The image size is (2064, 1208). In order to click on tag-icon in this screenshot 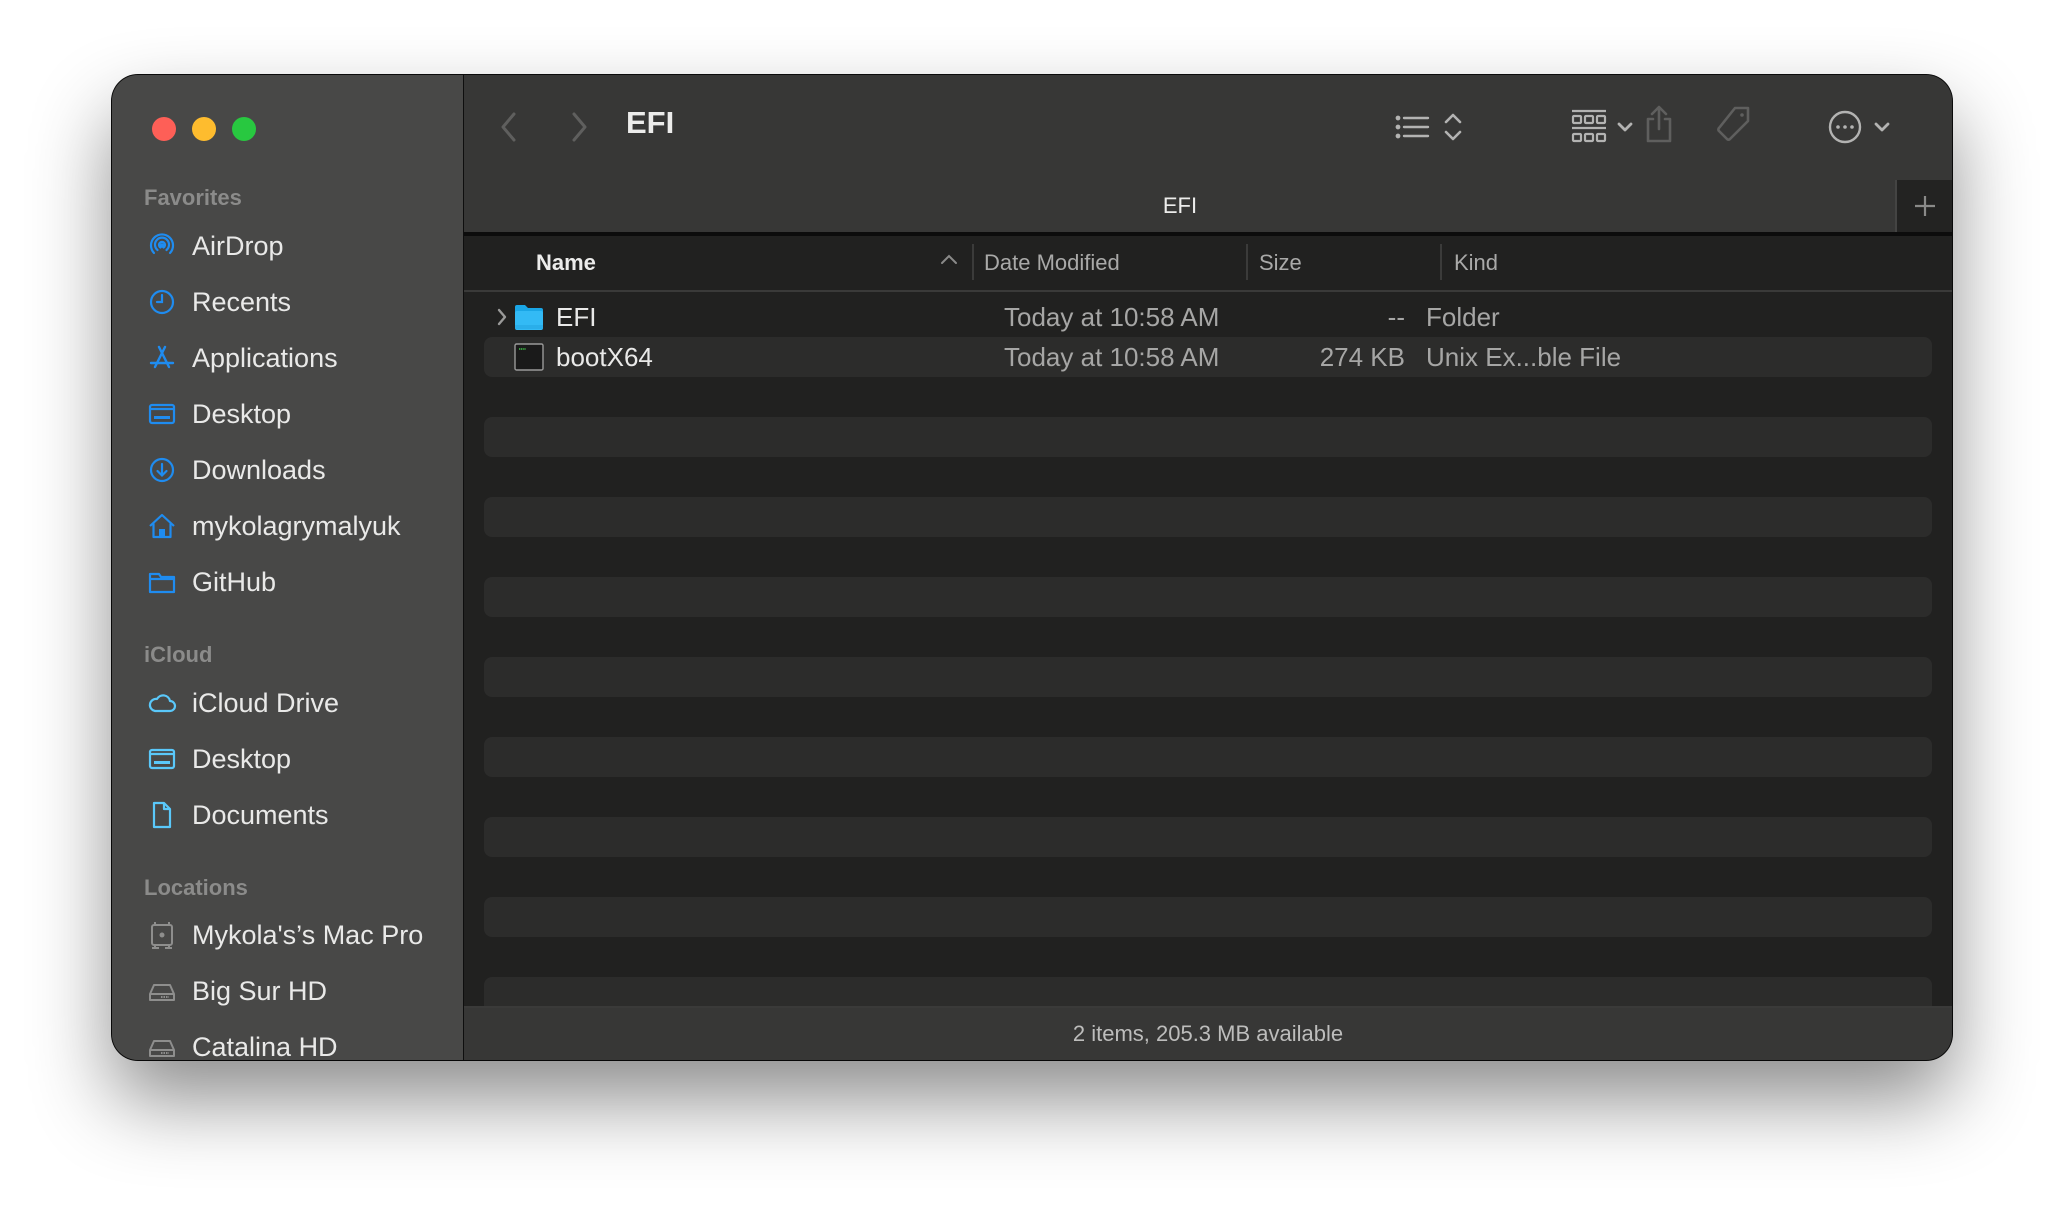, I will do `click(1733, 123)`.